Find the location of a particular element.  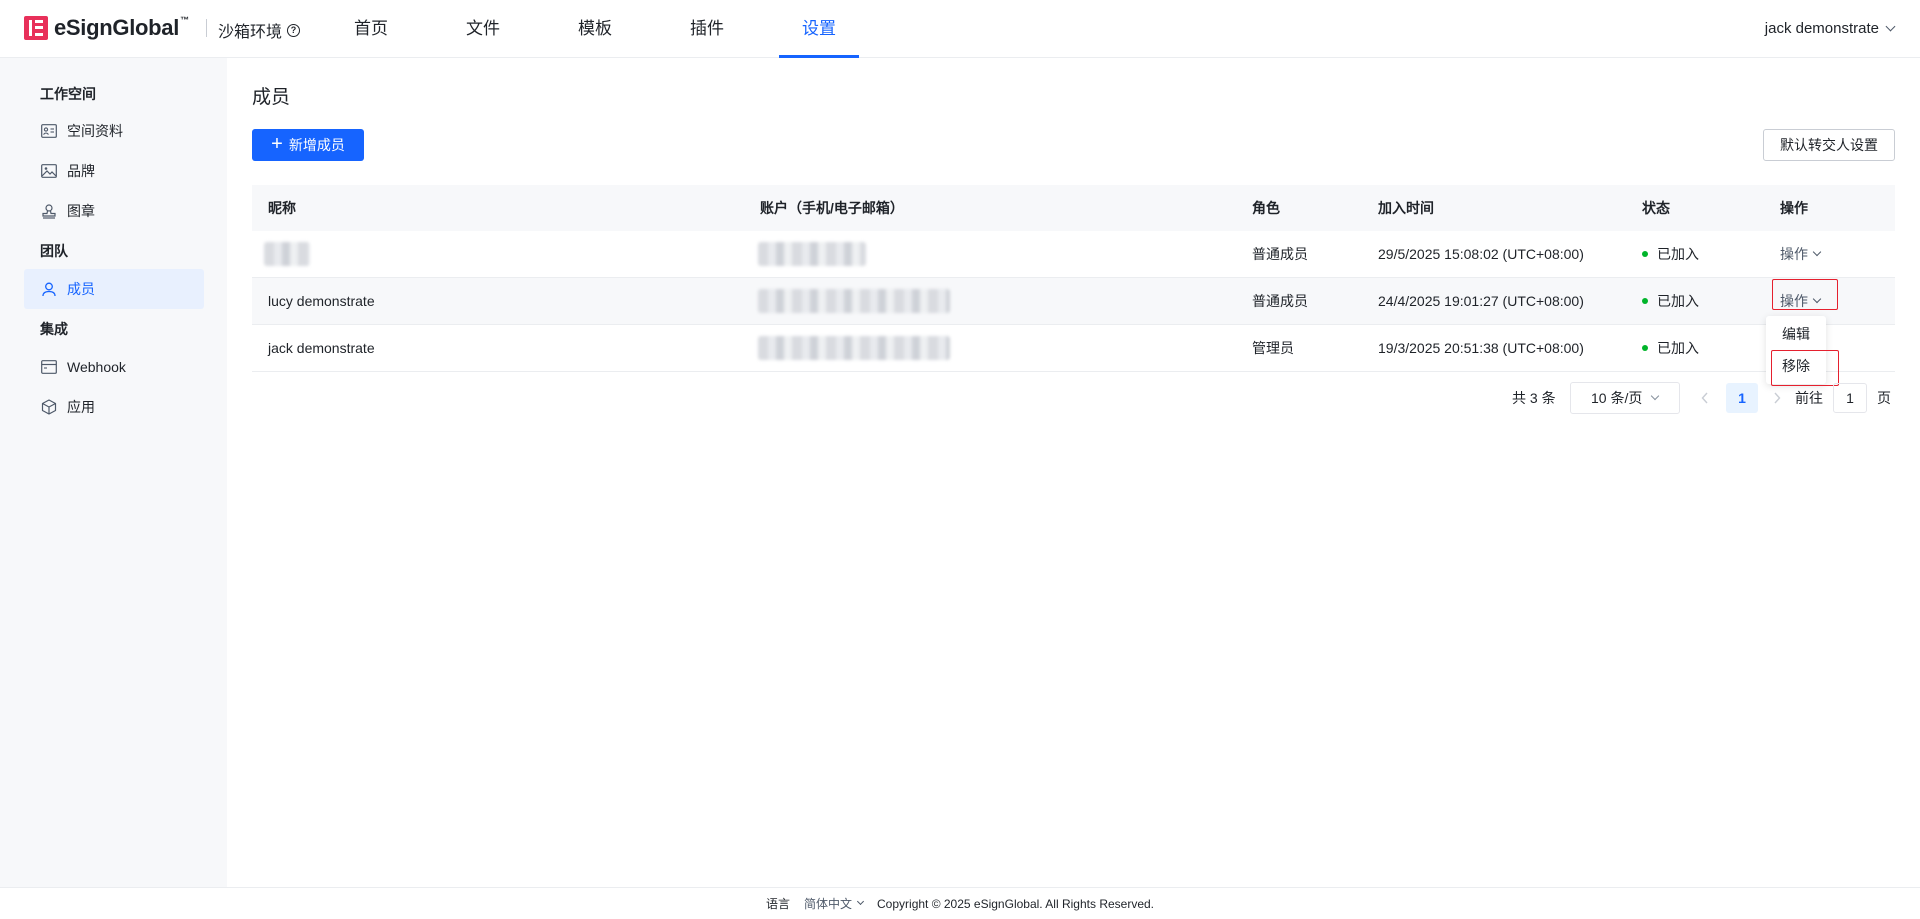

sidebar-item-label: 成员 is located at coordinates (81, 289).